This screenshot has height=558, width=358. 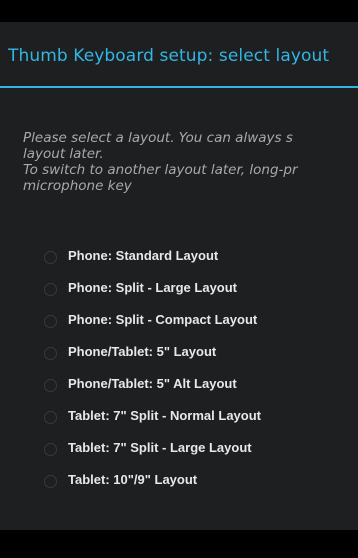 I want to click on title-divider, so click(x=179, y=87).